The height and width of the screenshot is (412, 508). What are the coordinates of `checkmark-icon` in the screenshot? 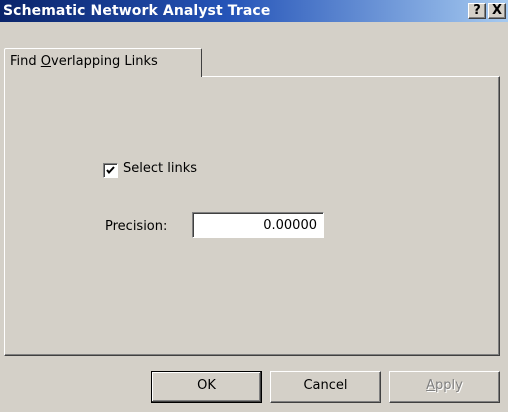 It's located at (110, 170).